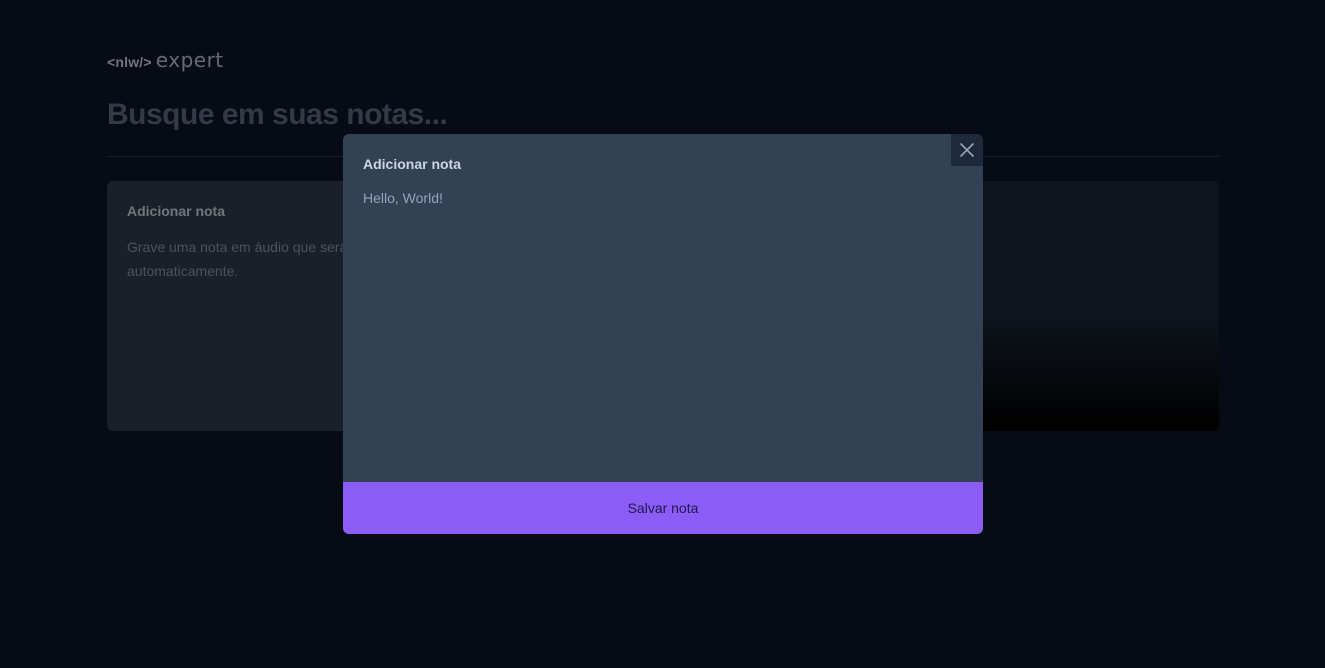  I want to click on modal-title: Adicionar nota, so click(412, 164).